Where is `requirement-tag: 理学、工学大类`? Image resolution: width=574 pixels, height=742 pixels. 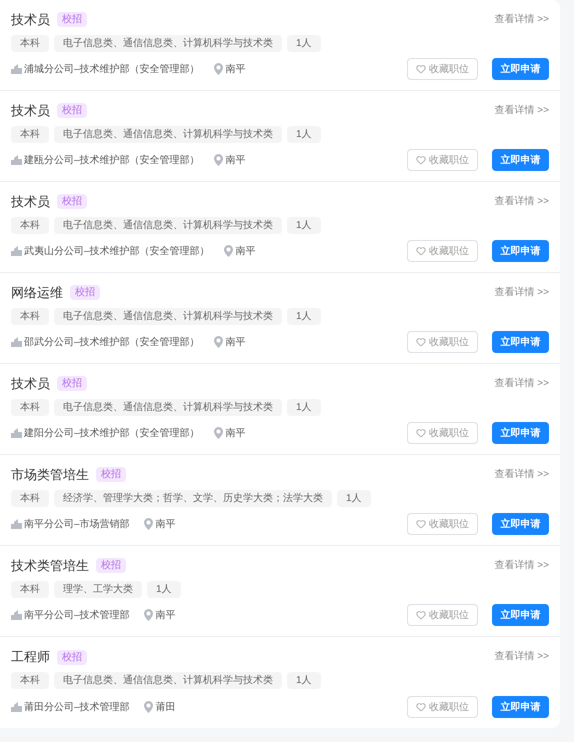 requirement-tag: 理学、工学大类 is located at coordinates (98, 589).